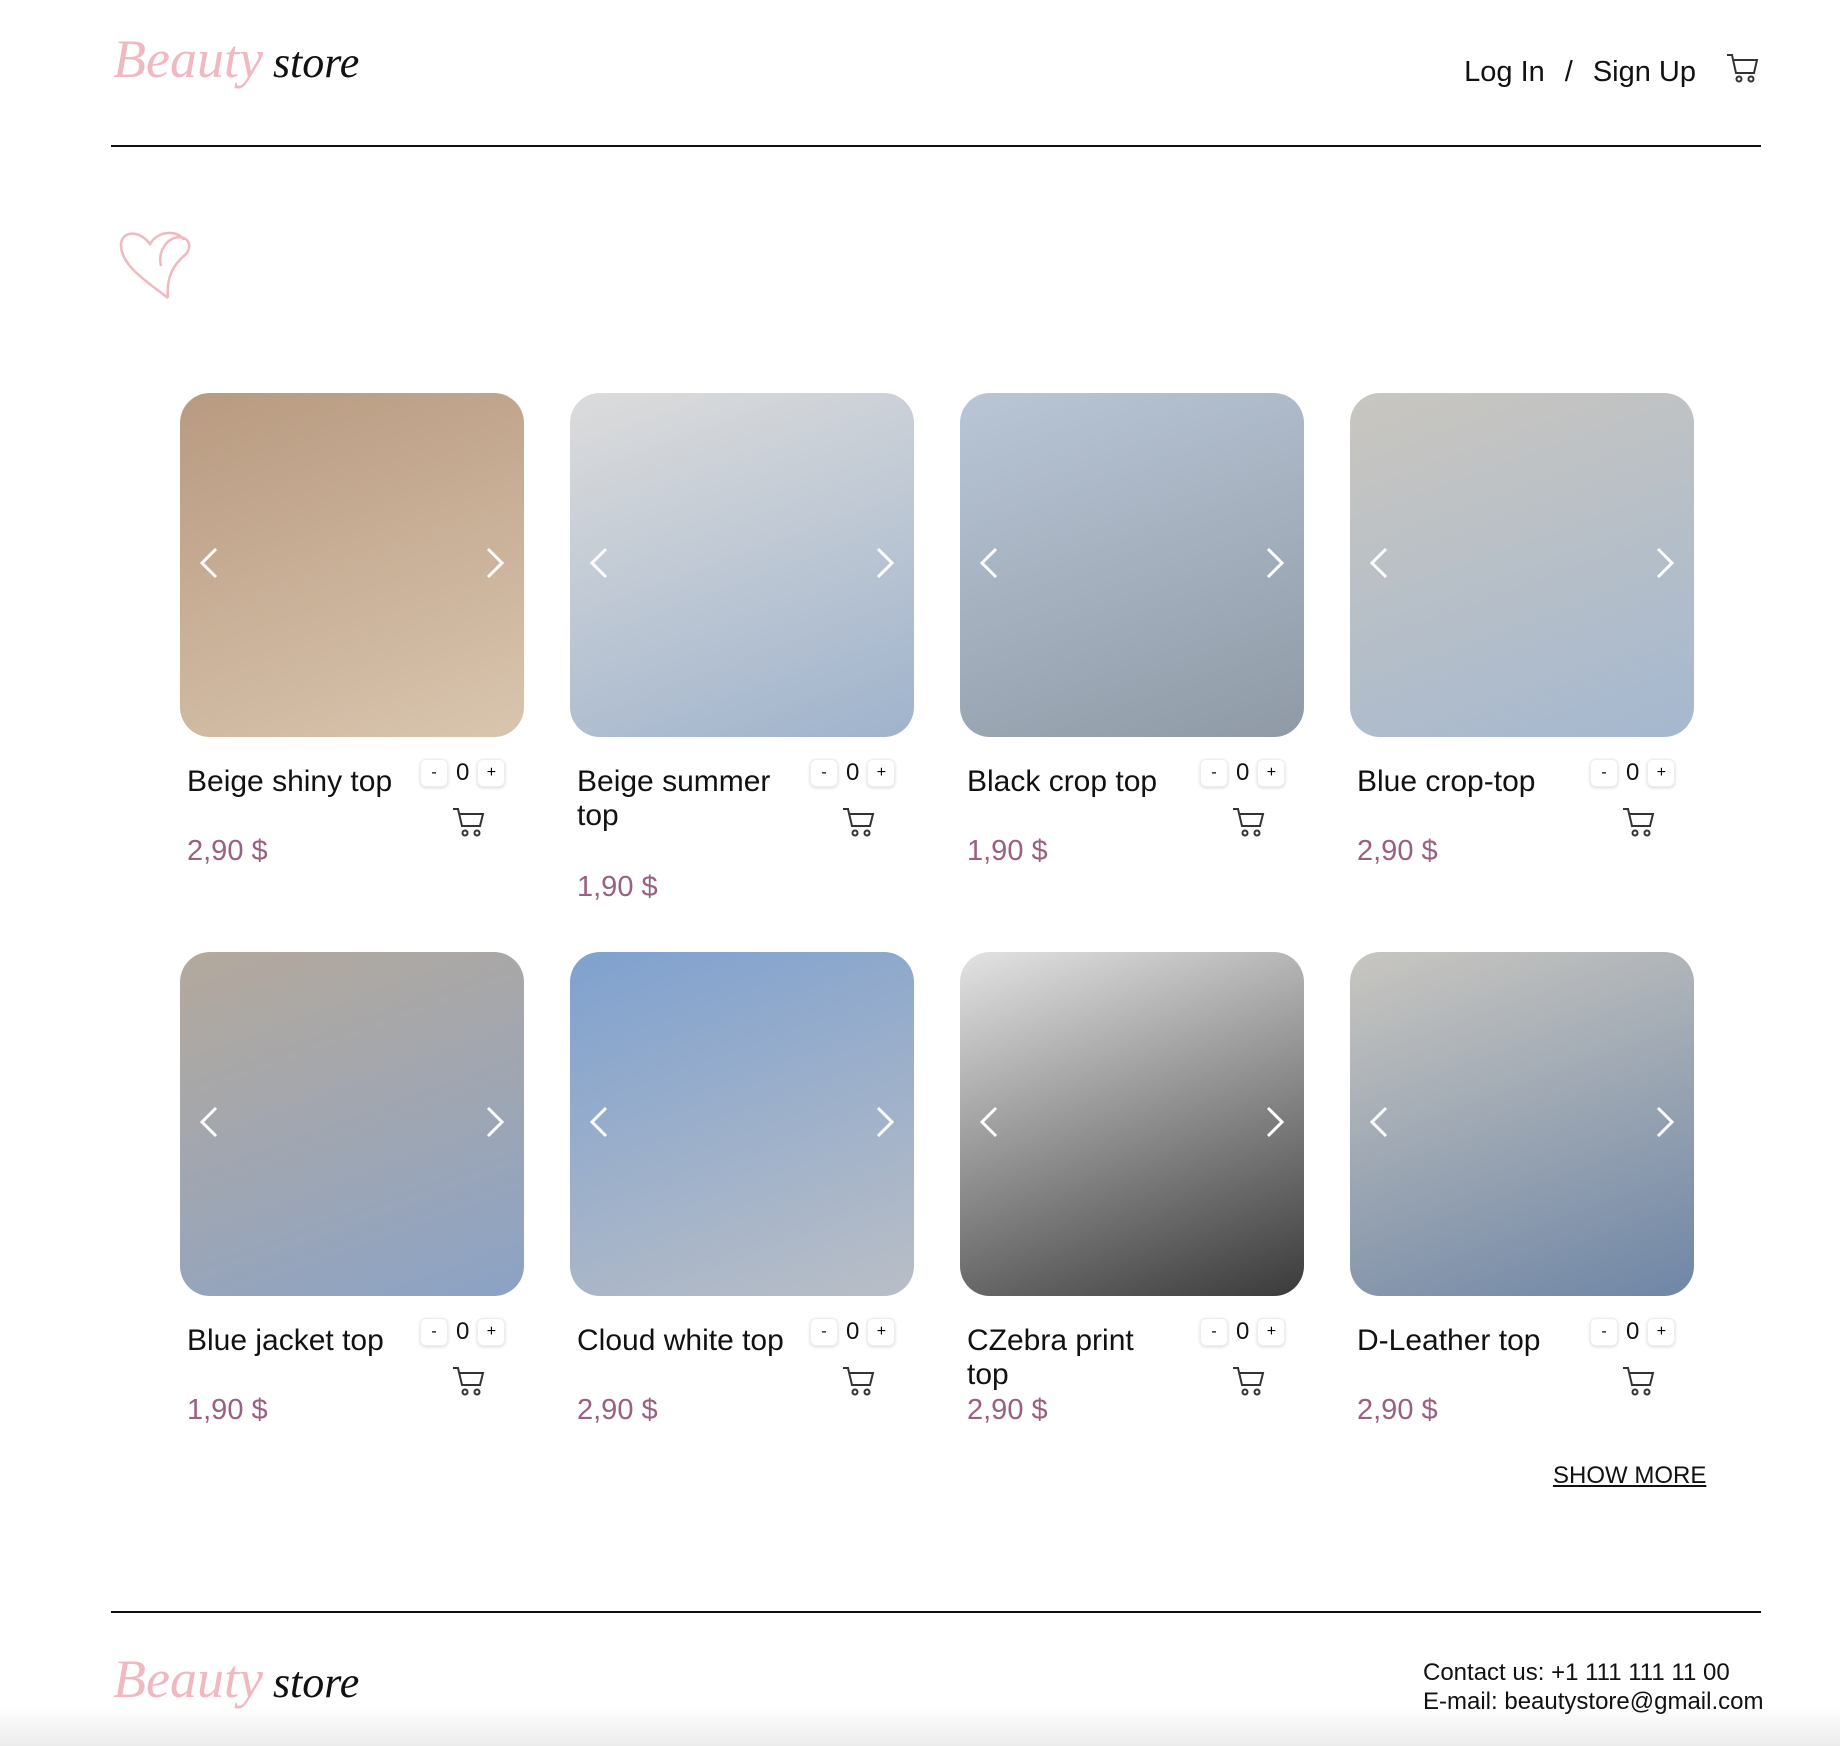 The width and height of the screenshot is (1840, 1746). Describe the element at coordinates (1464, 1341) in the screenshot. I see `product-name: D-Leather top` at that location.